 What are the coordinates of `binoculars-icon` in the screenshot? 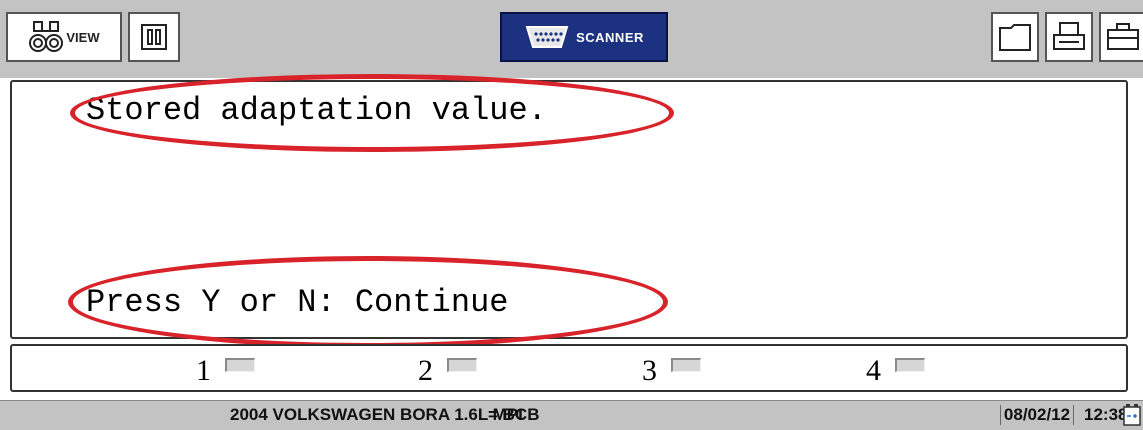 It's located at (46, 36).